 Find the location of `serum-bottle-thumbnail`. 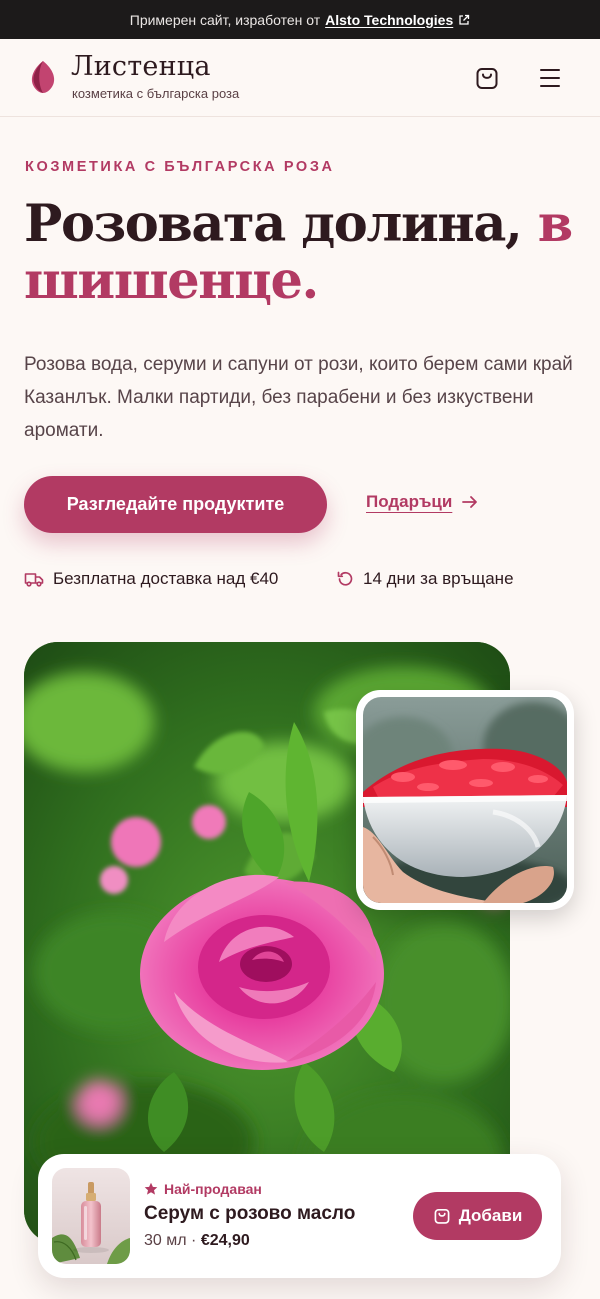

serum-bottle-thumbnail is located at coordinates (91, 1216).